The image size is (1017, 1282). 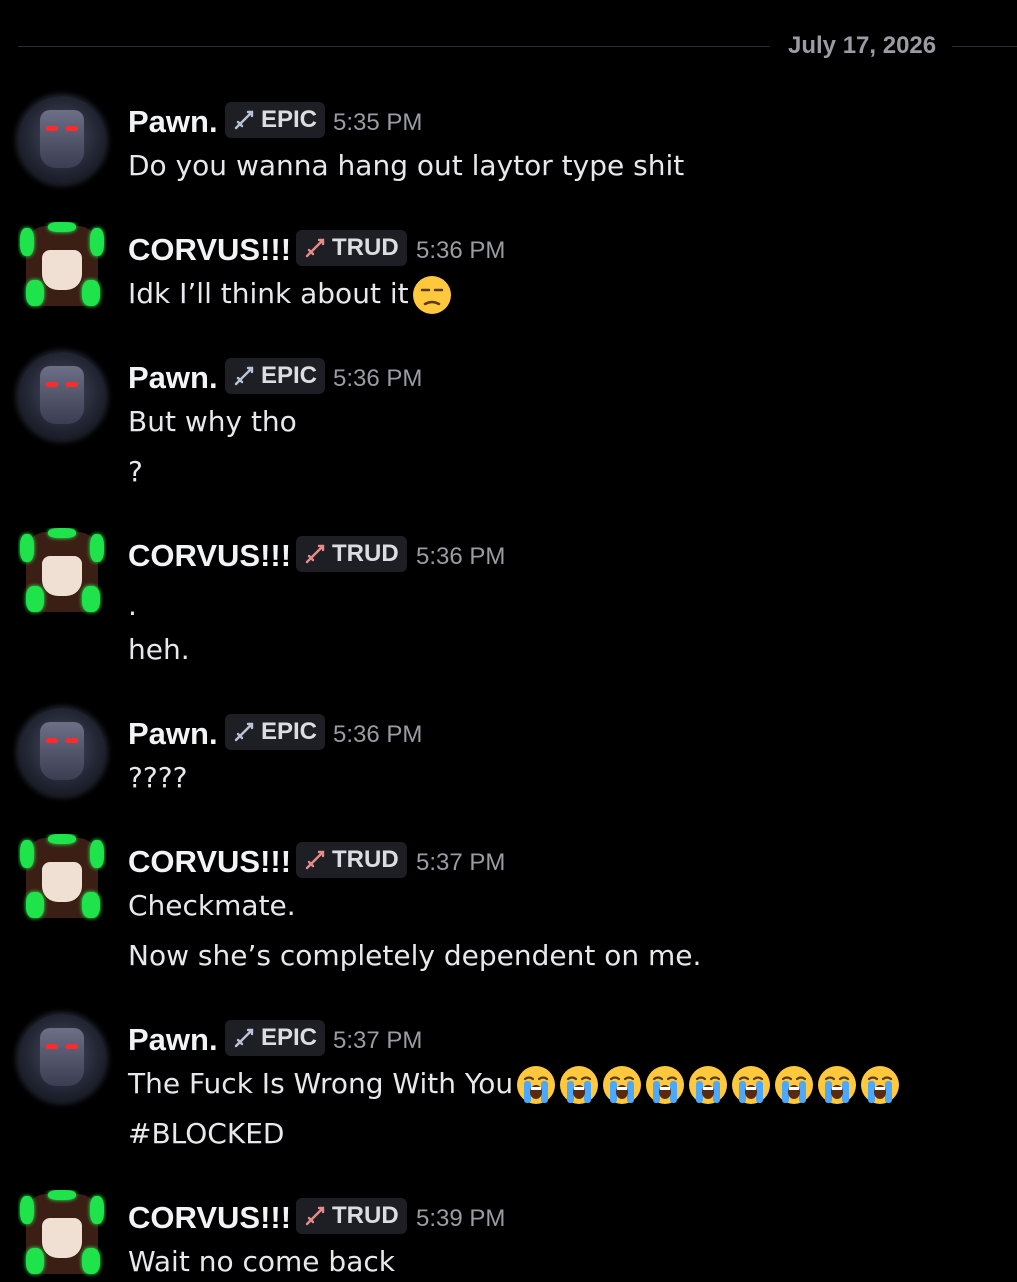 I want to click on message-text: Wait no come back, so click(x=261, y=1261).